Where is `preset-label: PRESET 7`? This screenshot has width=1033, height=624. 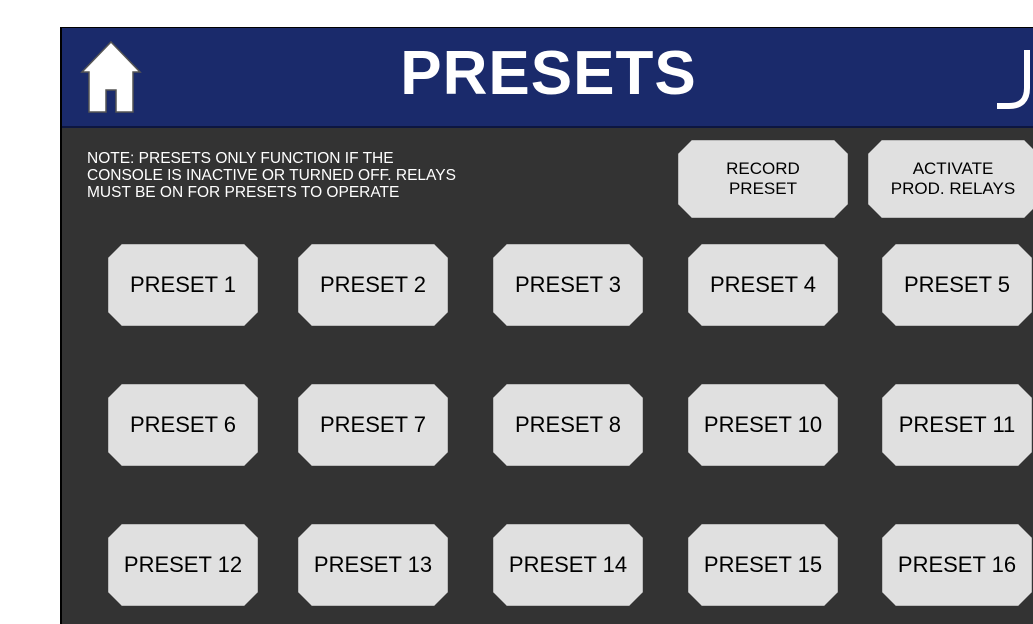
preset-label: PRESET 7 is located at coordinates (373, 424).